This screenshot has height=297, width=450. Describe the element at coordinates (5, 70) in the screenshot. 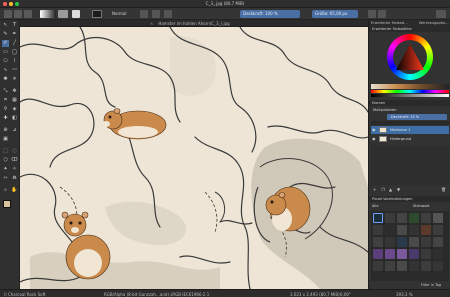

I see `bezier-tool-icon: ∿` at that location.